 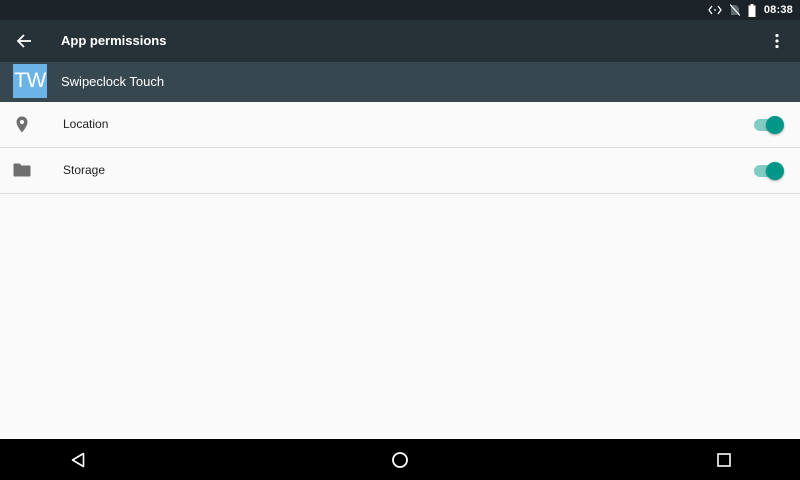 I want to click on more-vert-icon, so click(x=777, y=41).